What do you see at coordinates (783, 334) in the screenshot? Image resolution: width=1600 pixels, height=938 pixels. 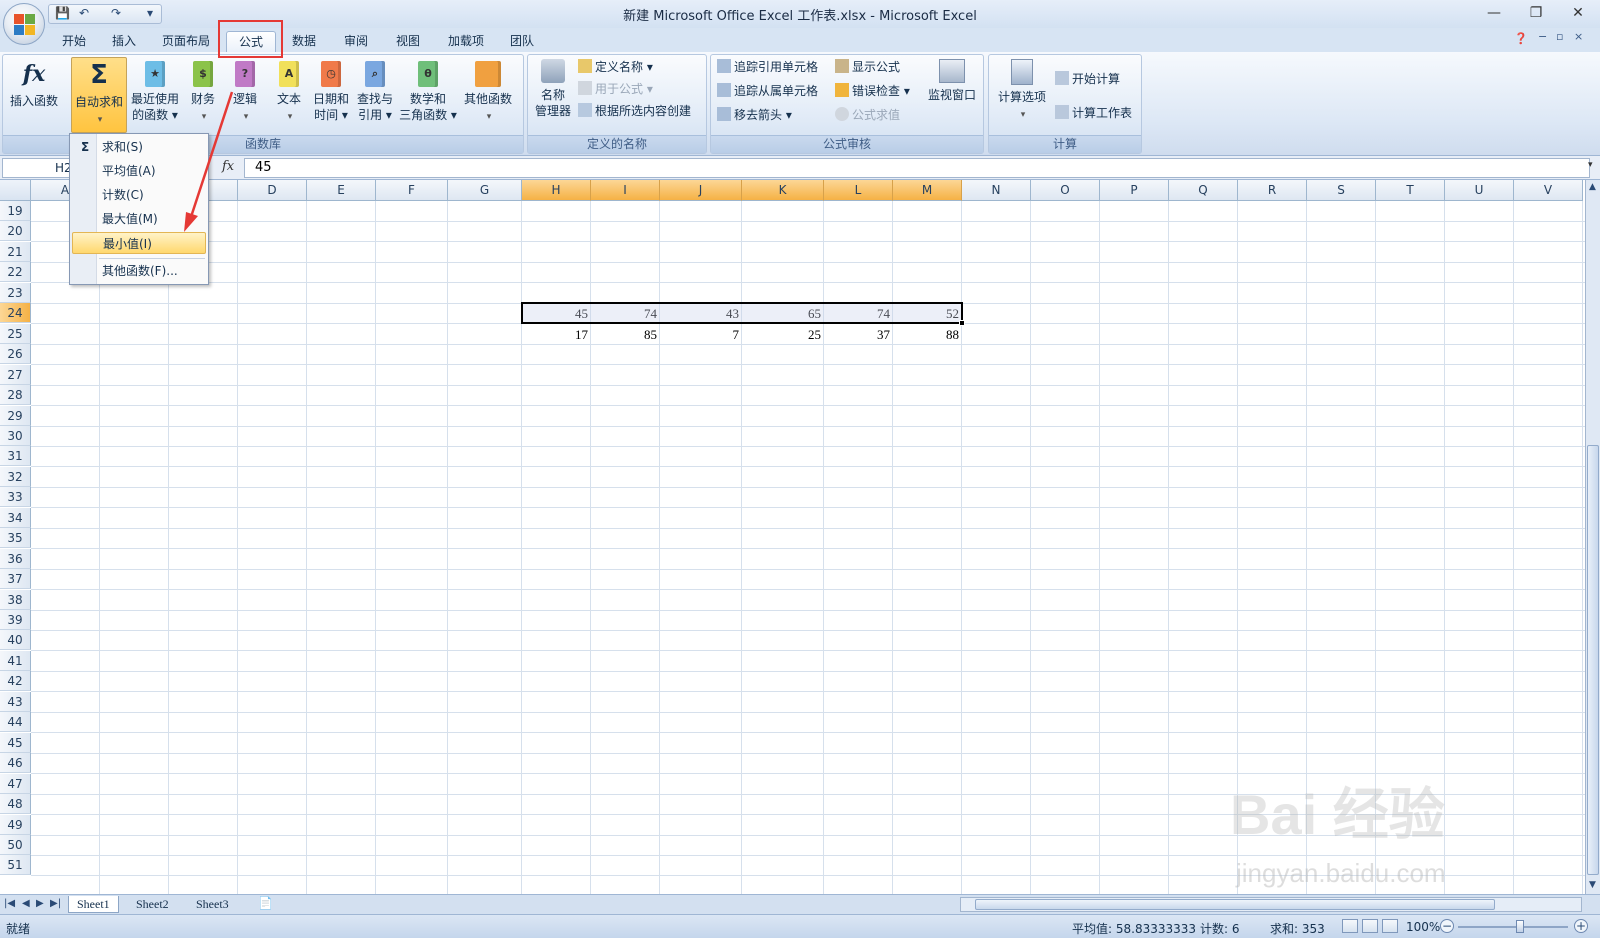 I see `cell-k25: 25` at bounding box center [783, 334].